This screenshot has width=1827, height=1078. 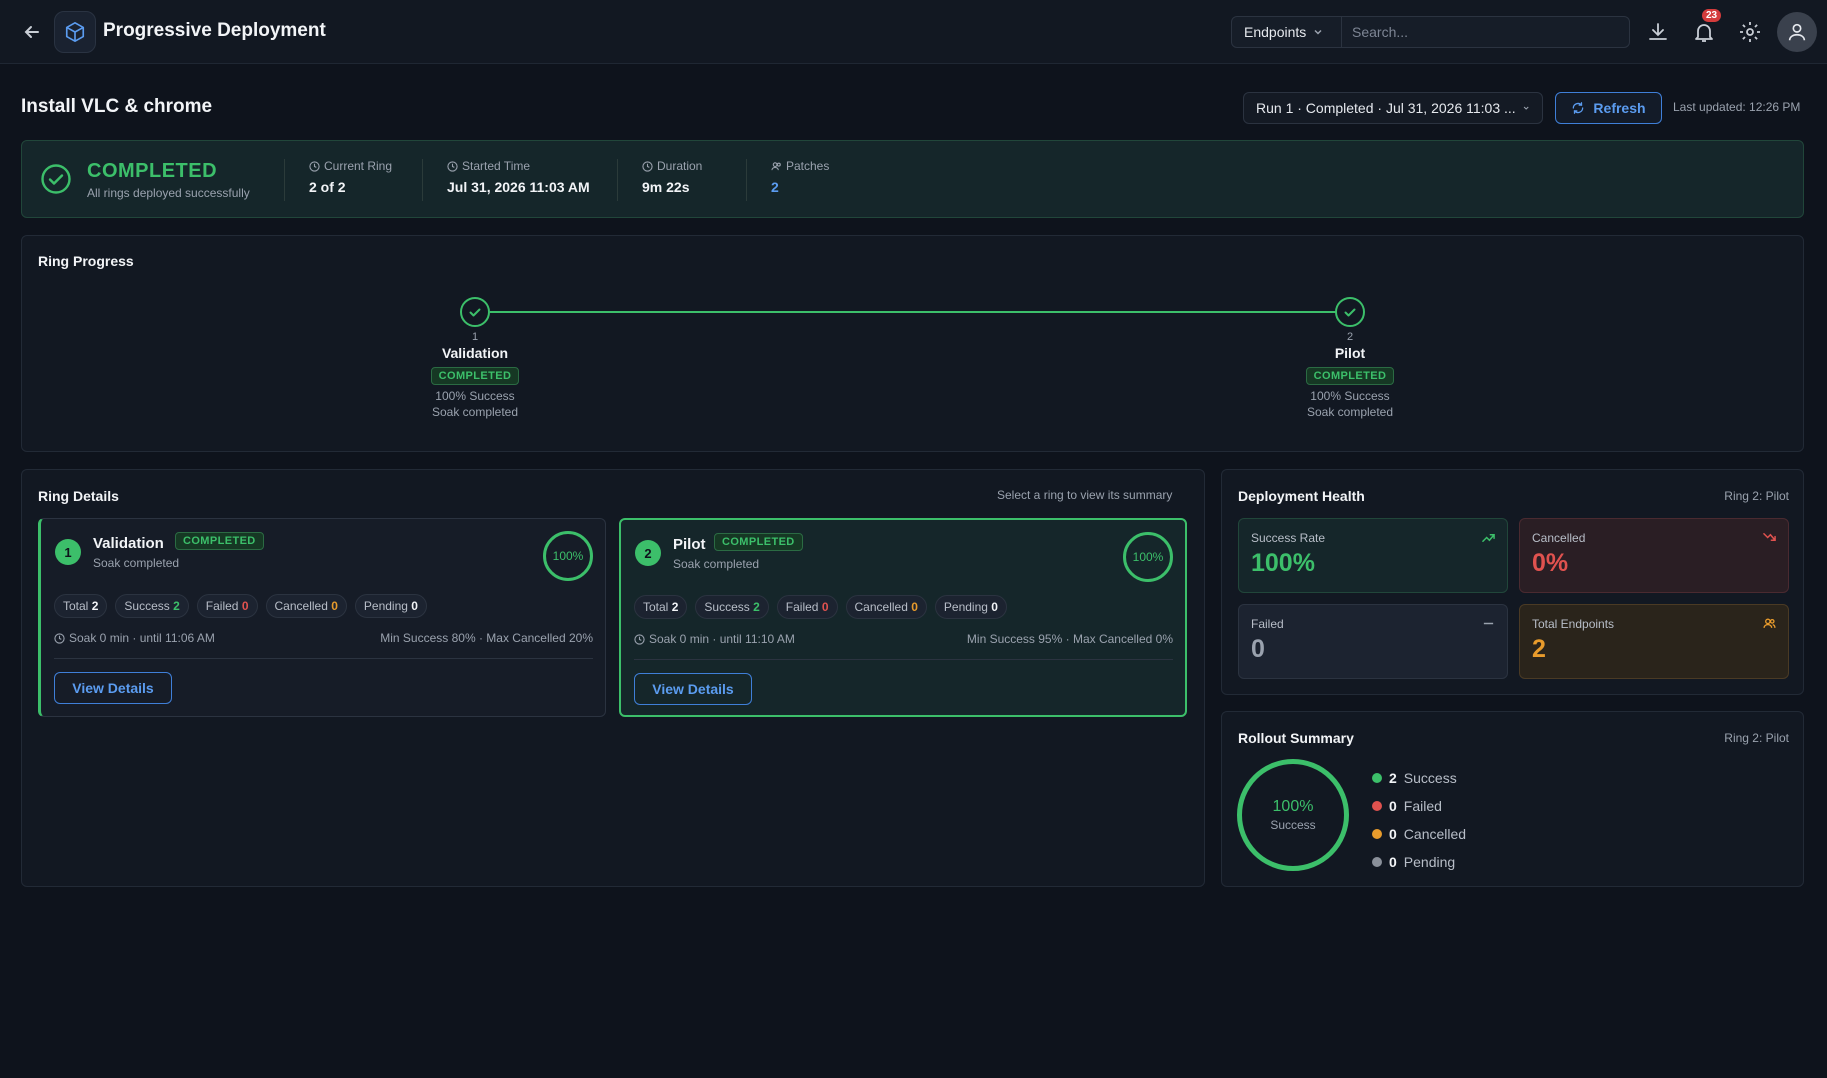 What do you see at coordinates (1750, 32) in the screenshot?
I see `gear-icon` at bounding box center [1750, 32].